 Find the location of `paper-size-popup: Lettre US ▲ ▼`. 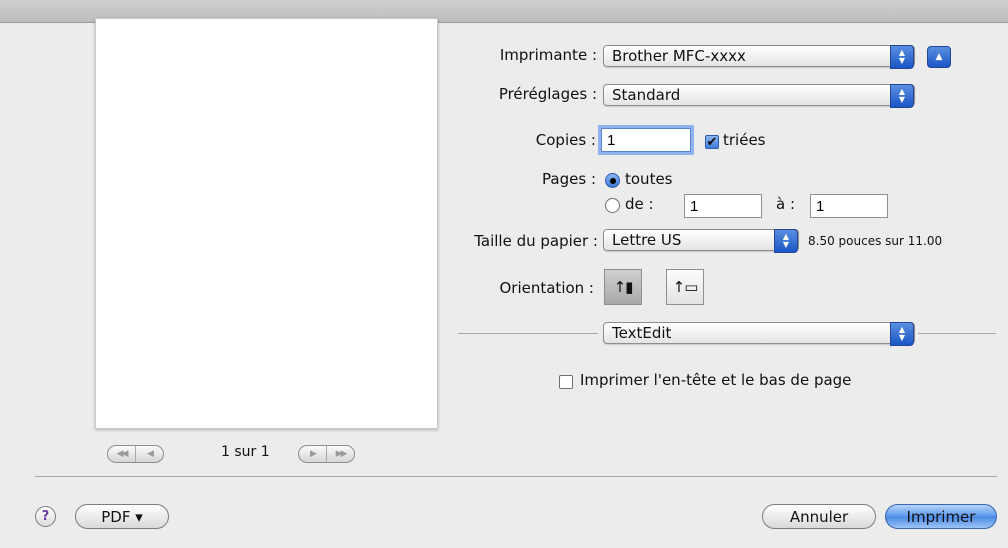

paper-size-popup: Lettre US ▲ ▼ is located at coordinates (701, 241).